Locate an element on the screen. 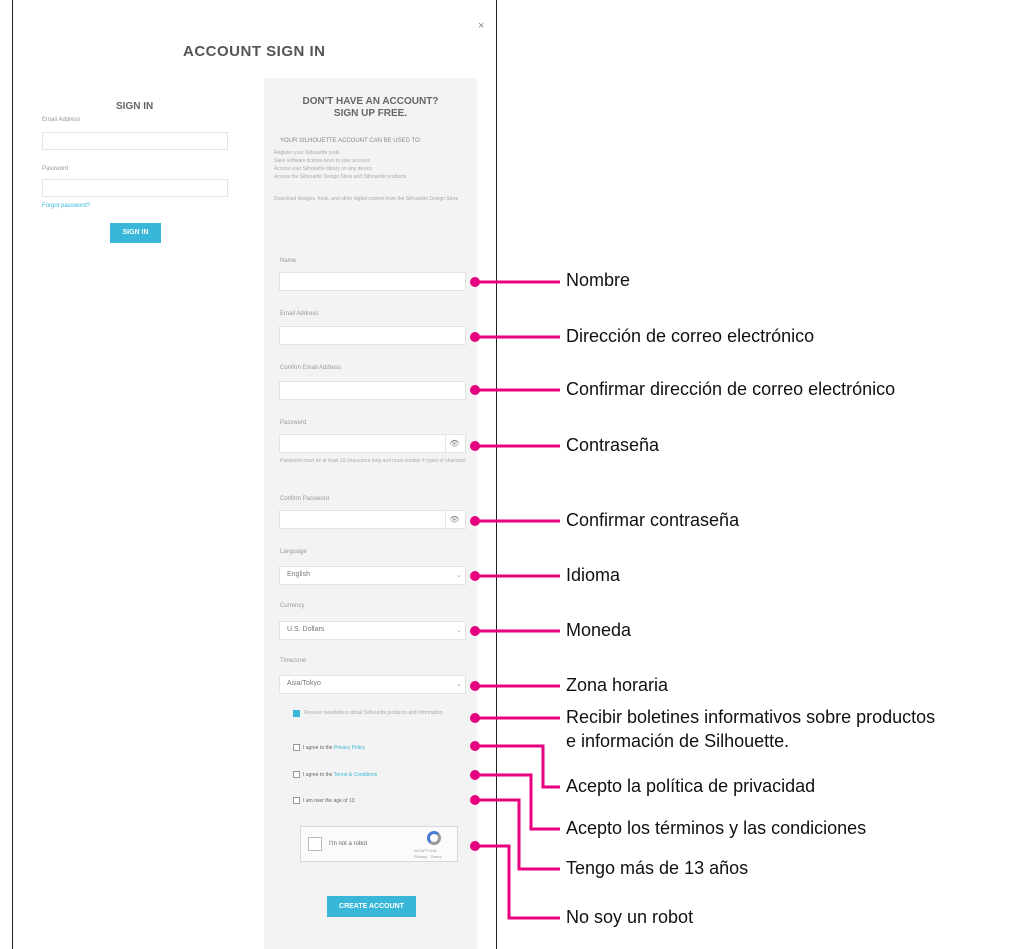 This screenshot has width=1029, height=949. annotation-confirm-password: Confirmar contraseña is located at coordinates (653, 520).